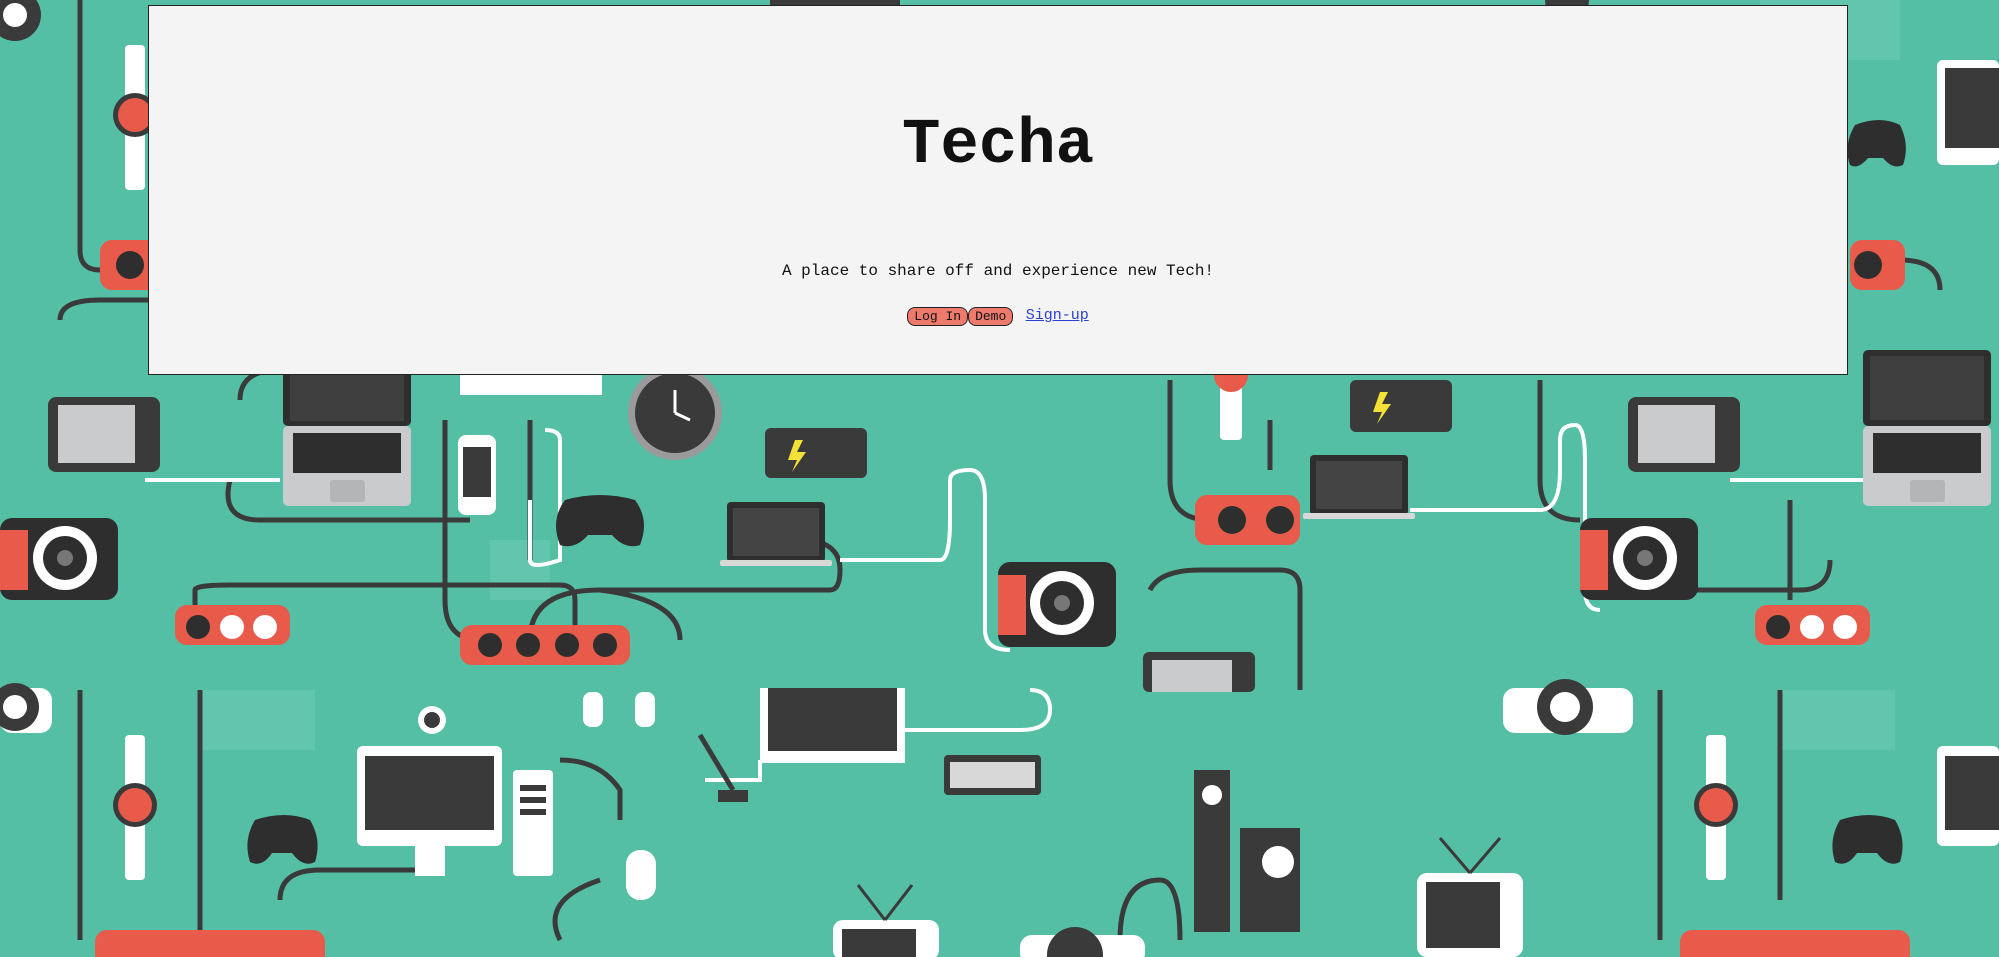  I want to click on login-button: Log In, so click(938, 316).